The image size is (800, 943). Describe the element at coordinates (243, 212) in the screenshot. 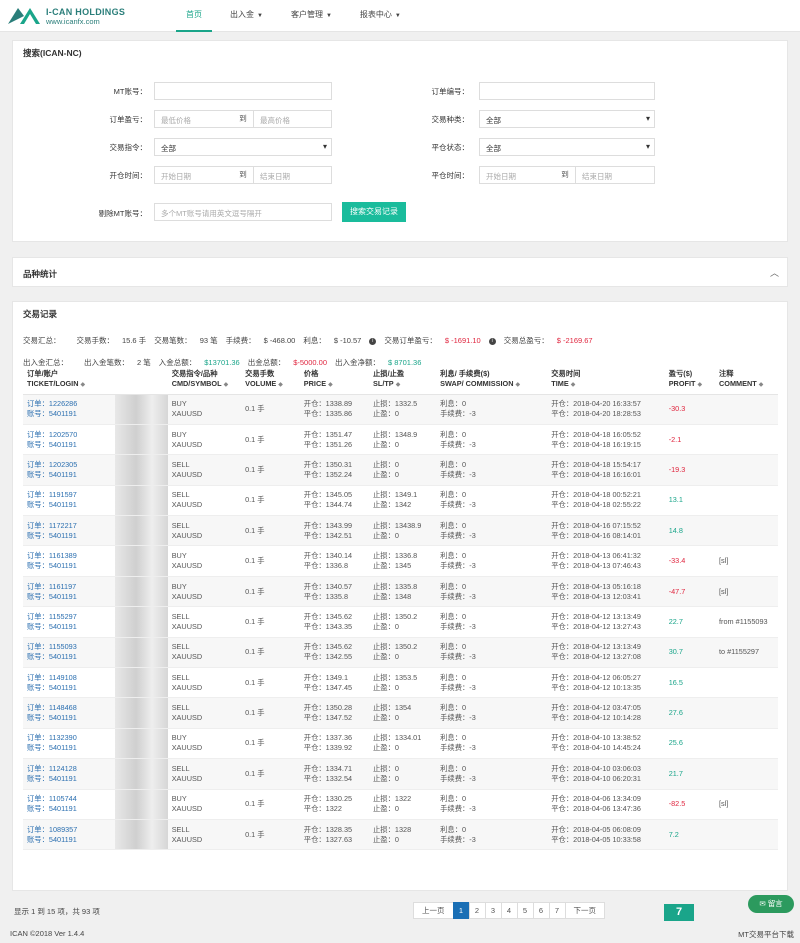

I see `exclude-mt-input: 多个MT账号请用英文逗号隔开` at that location.